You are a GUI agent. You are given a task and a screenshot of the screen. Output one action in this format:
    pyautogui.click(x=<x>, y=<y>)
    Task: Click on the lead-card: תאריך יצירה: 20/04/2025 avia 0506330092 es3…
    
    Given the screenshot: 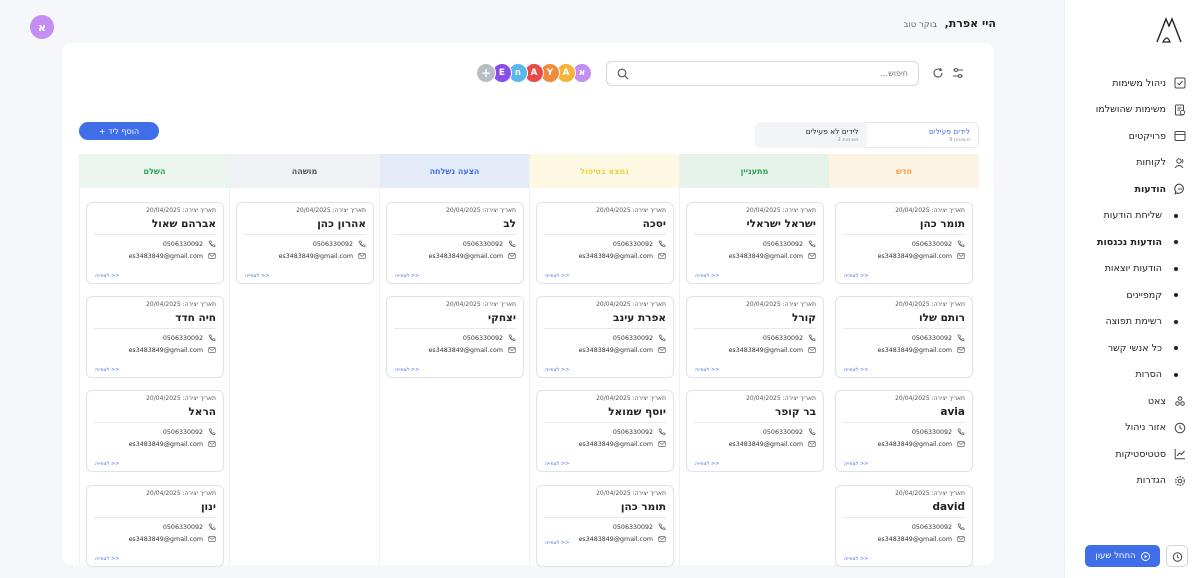 What is the action you would take?
    pyautogui.click(x=904, y=431)
    